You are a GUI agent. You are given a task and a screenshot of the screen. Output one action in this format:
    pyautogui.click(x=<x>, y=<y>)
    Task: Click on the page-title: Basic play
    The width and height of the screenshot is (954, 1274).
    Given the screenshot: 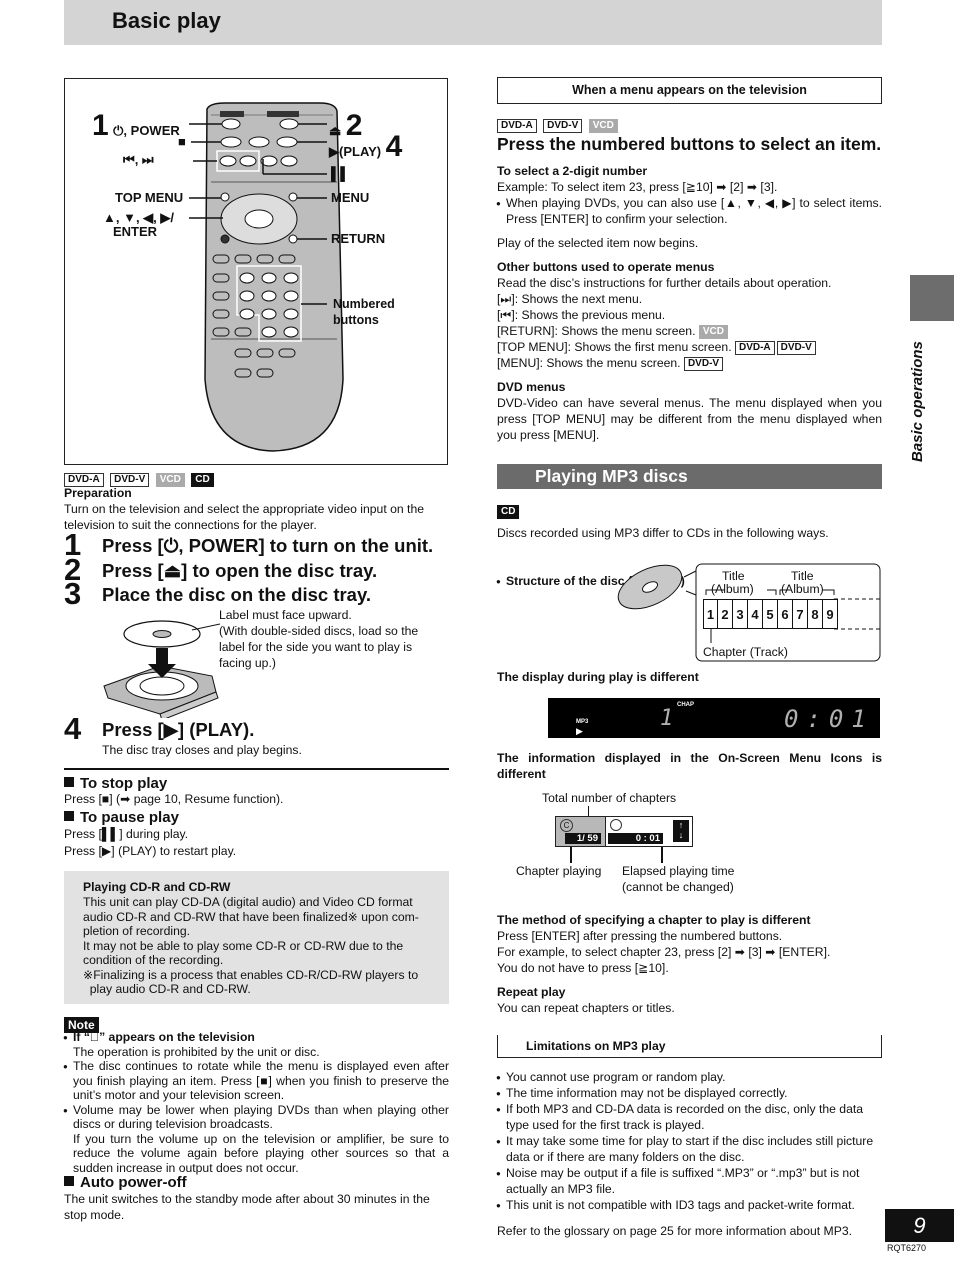 What is the action you would take?
    pyautogui.click(x=166, y=20)
    